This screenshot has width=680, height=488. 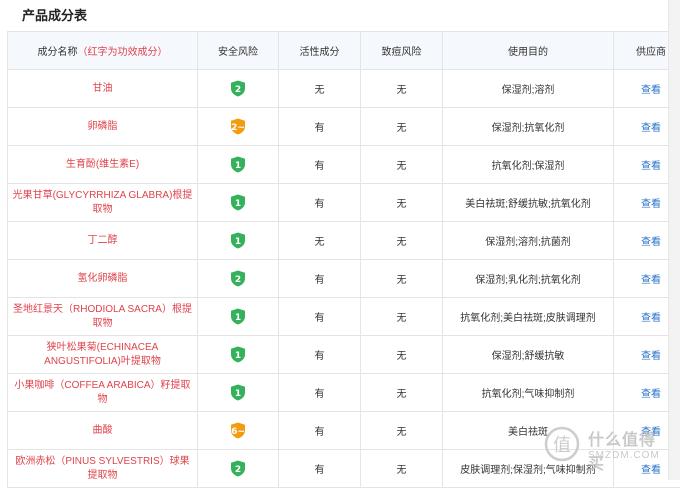 I want to click on ingredient-name-cell: 狭叶松果菊(ECHINACEA ANGUSTIFOLIA)叶提取物, so click(x=103, y=355).